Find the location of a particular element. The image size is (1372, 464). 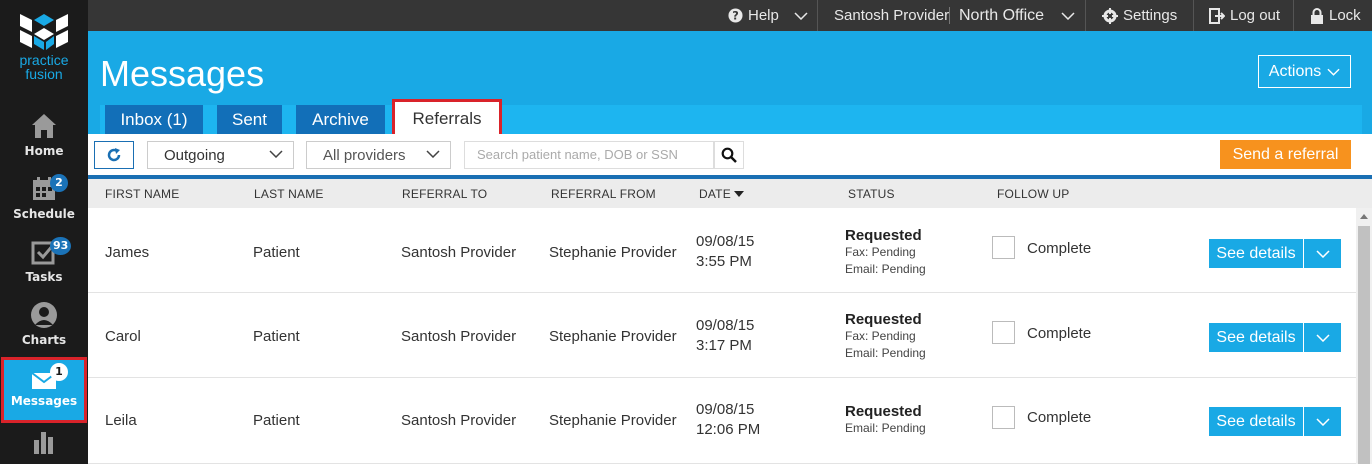

schedule-badge: 2 is located at coordinates (59, 183).